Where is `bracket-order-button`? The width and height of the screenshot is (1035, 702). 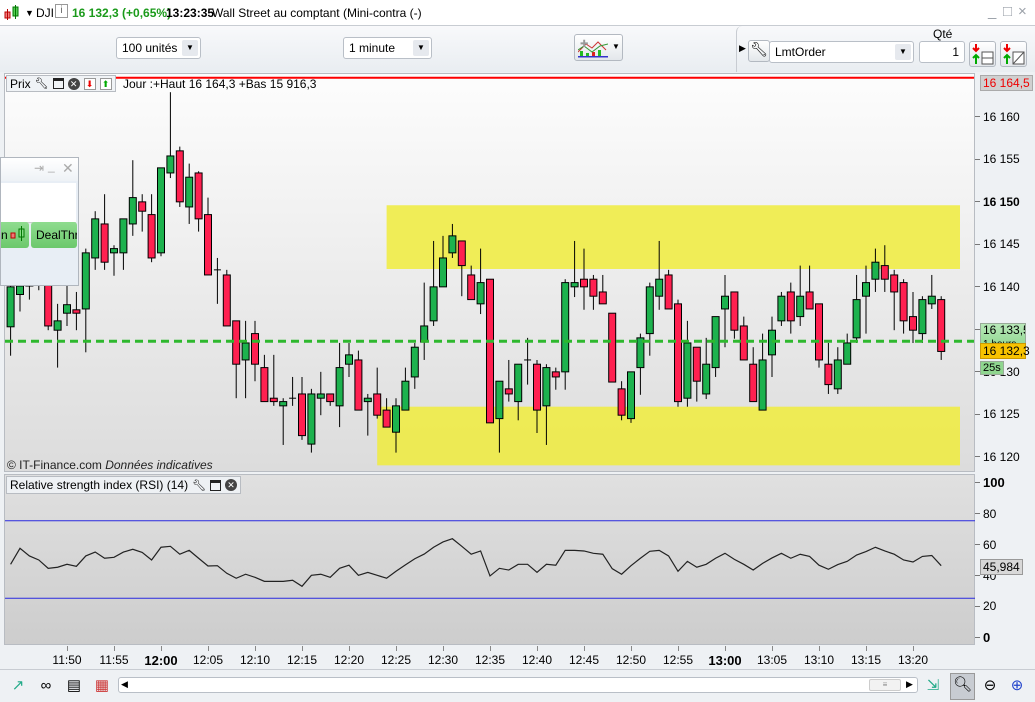
bracket-order-button is located at coordinates (1013, 54).